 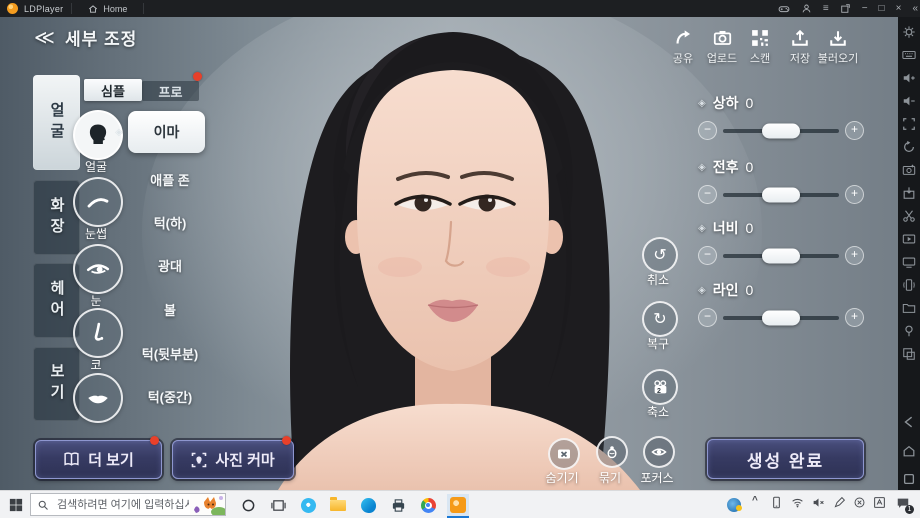 What do you see at coordinates (170, 265) in the screenshot?
I see `part-cheekbone: 광대` at bounding box center [170, 265].